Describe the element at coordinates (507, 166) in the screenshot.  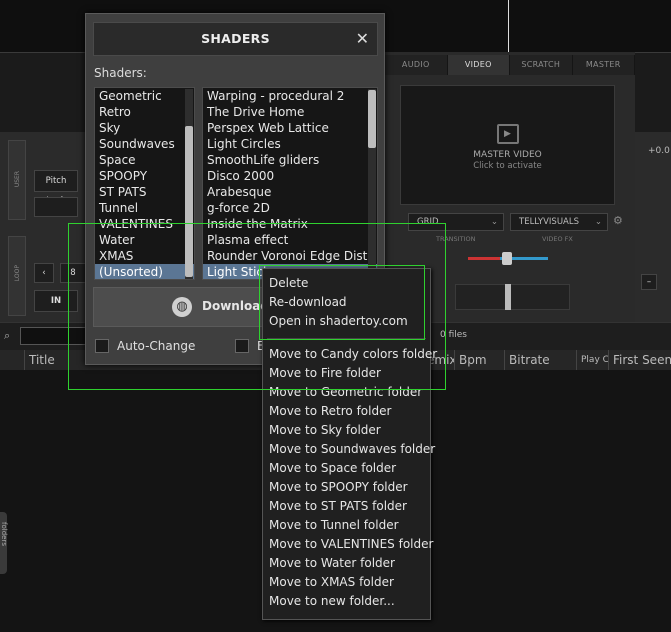
I see `master-video-subtitle: Click to activate` at that location.